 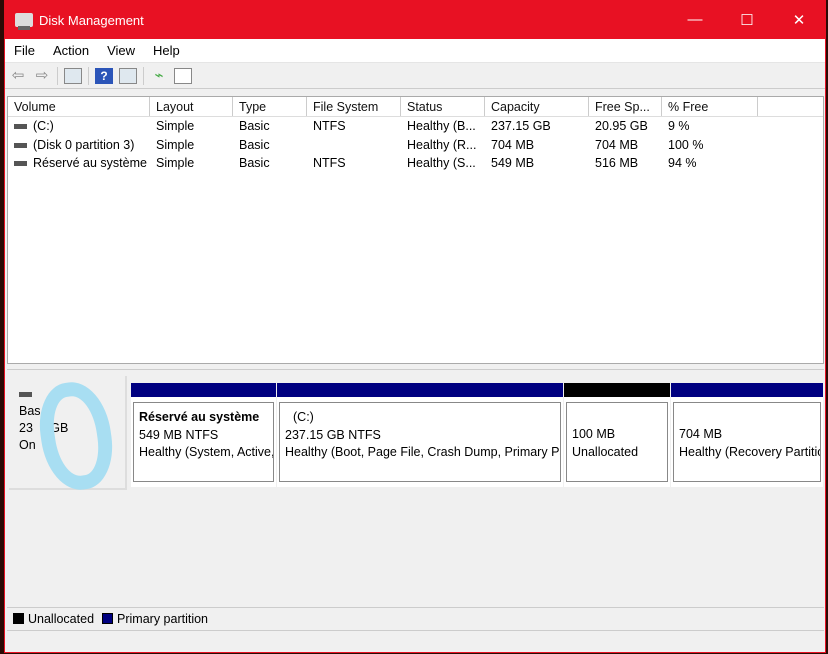 I want to click on partition-unallocated: 100 MB Unallocated, so click(x=617, y=435).